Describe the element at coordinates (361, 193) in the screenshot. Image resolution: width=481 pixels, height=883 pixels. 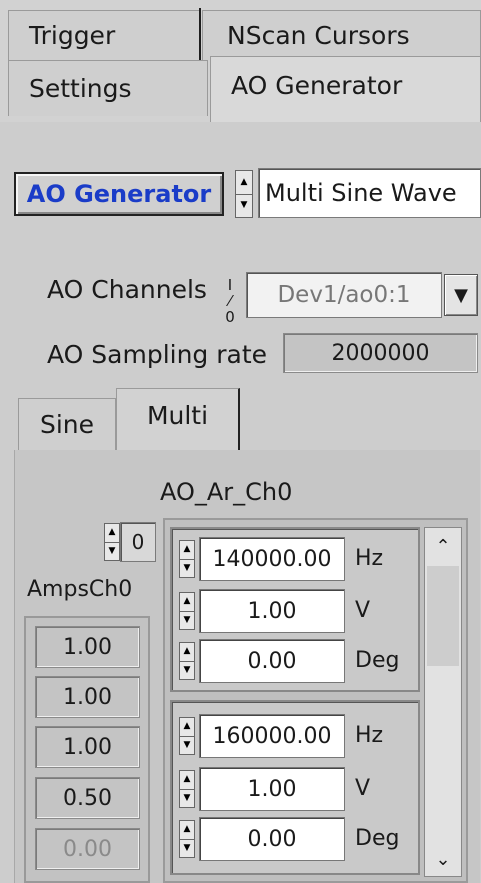
I see `waveform-select-value: Multi Sine Wave` at that location.